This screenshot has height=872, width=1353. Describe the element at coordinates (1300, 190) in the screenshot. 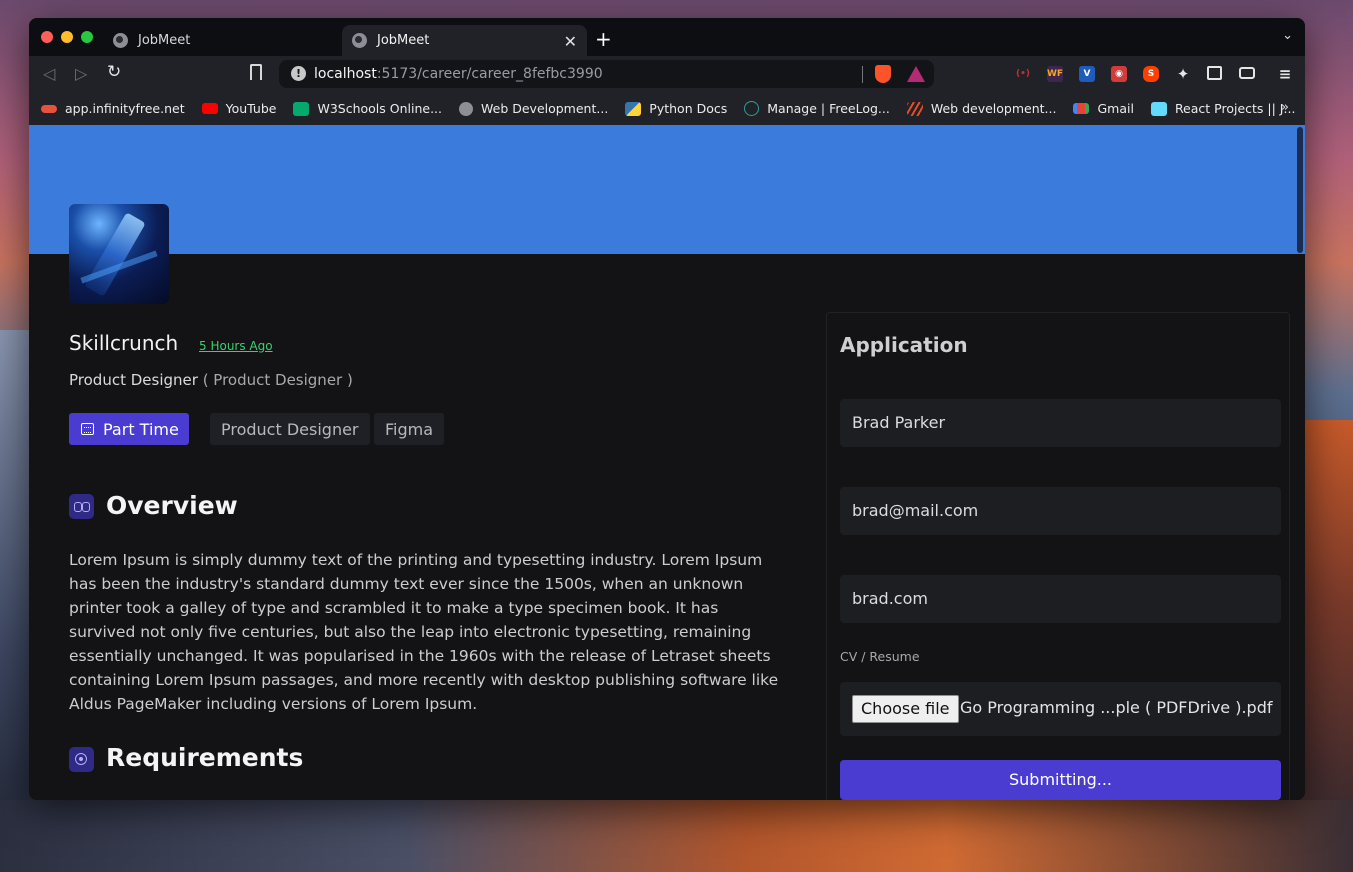

I see `scrollbar` at that location.